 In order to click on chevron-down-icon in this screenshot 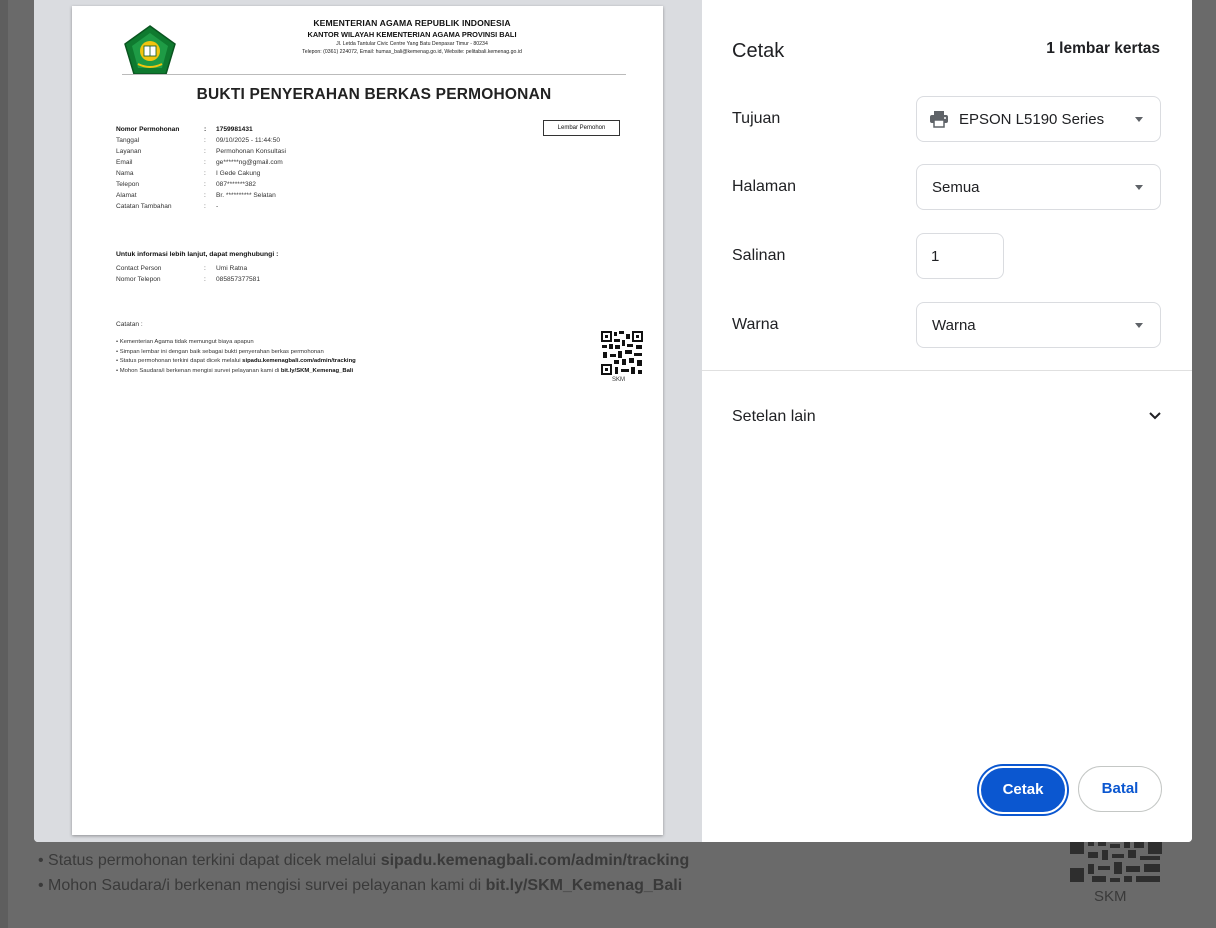, I will do `click(1155, 416)`.